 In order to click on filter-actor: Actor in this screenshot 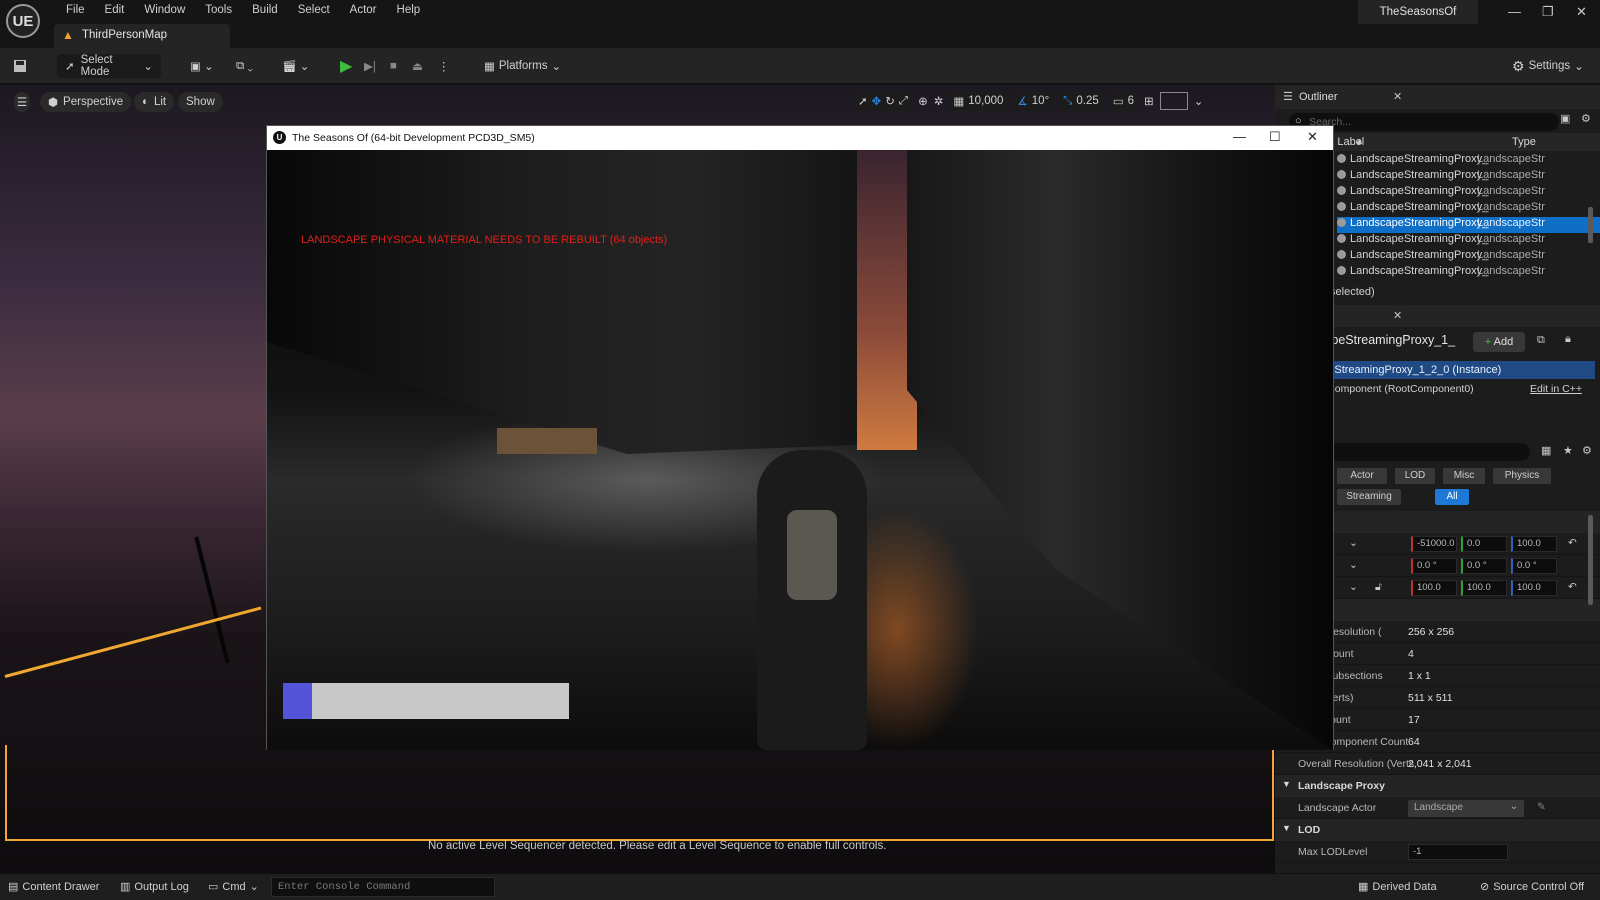, I will do `click(1362, 476)`.